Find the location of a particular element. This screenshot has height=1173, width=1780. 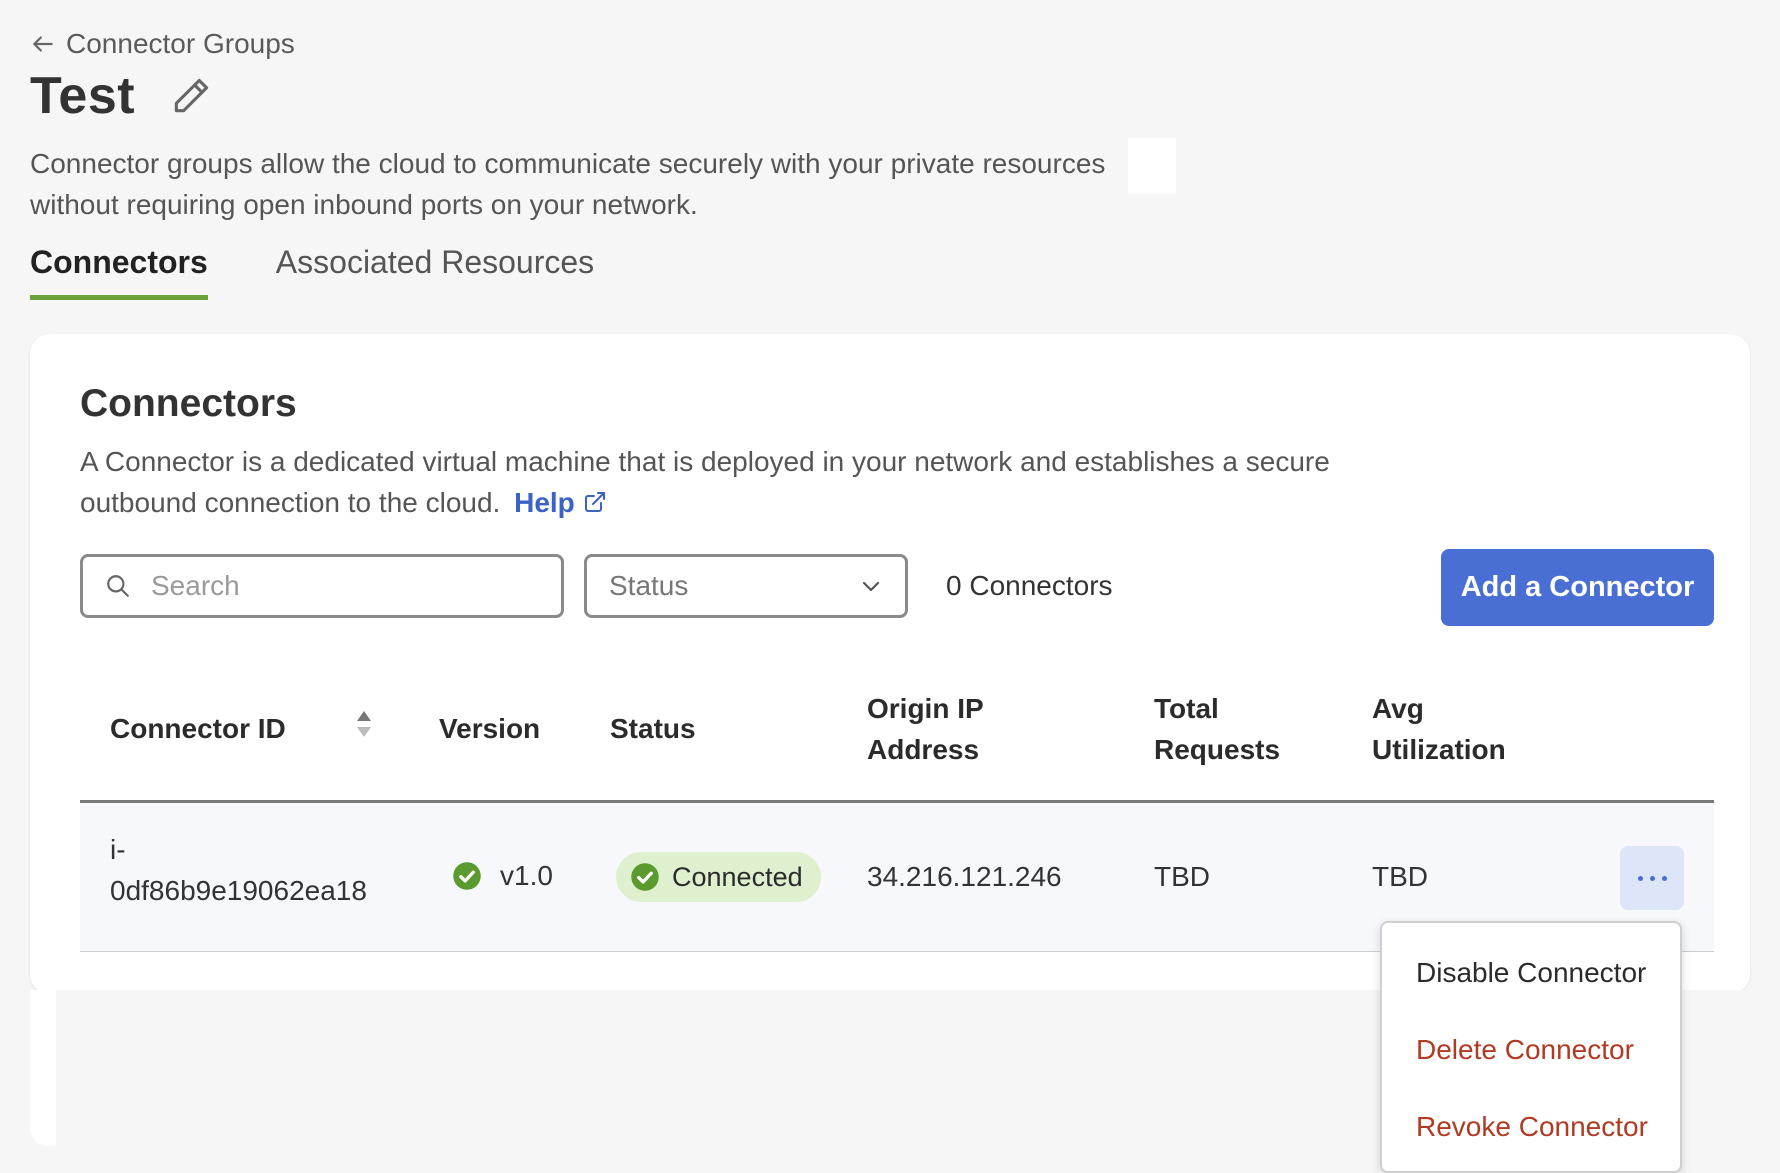

row-actions-button is located at coordinates (1652, 878).